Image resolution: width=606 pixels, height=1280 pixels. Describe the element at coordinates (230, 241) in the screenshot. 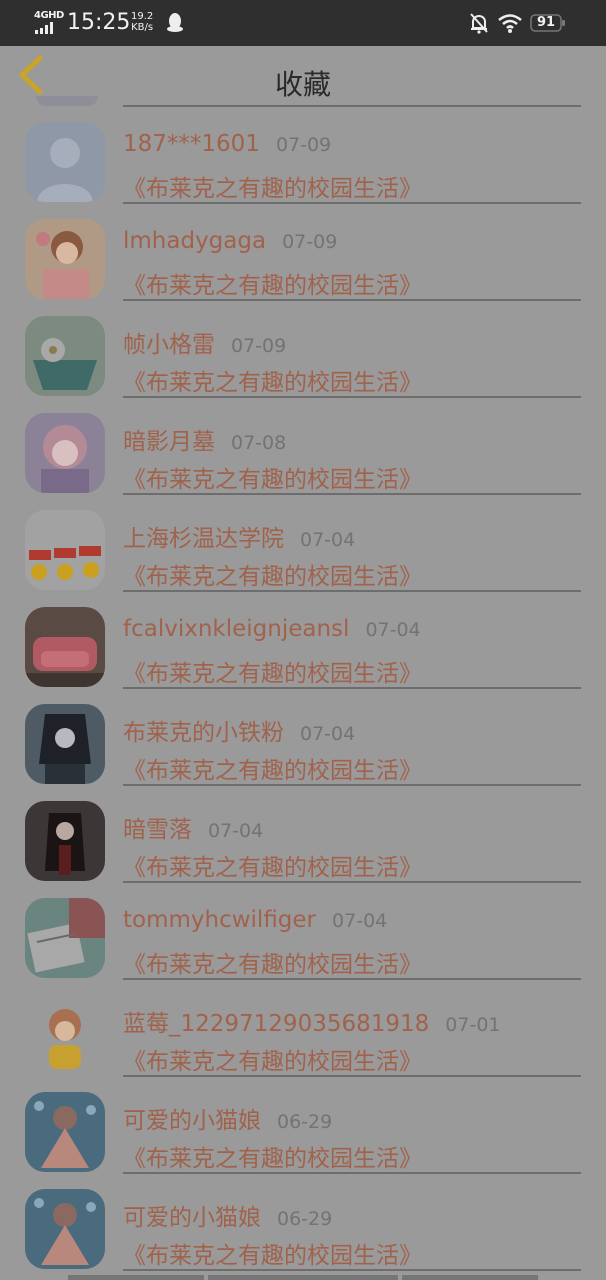

I see `user-name: lmhadygaga 07-09` at that location.